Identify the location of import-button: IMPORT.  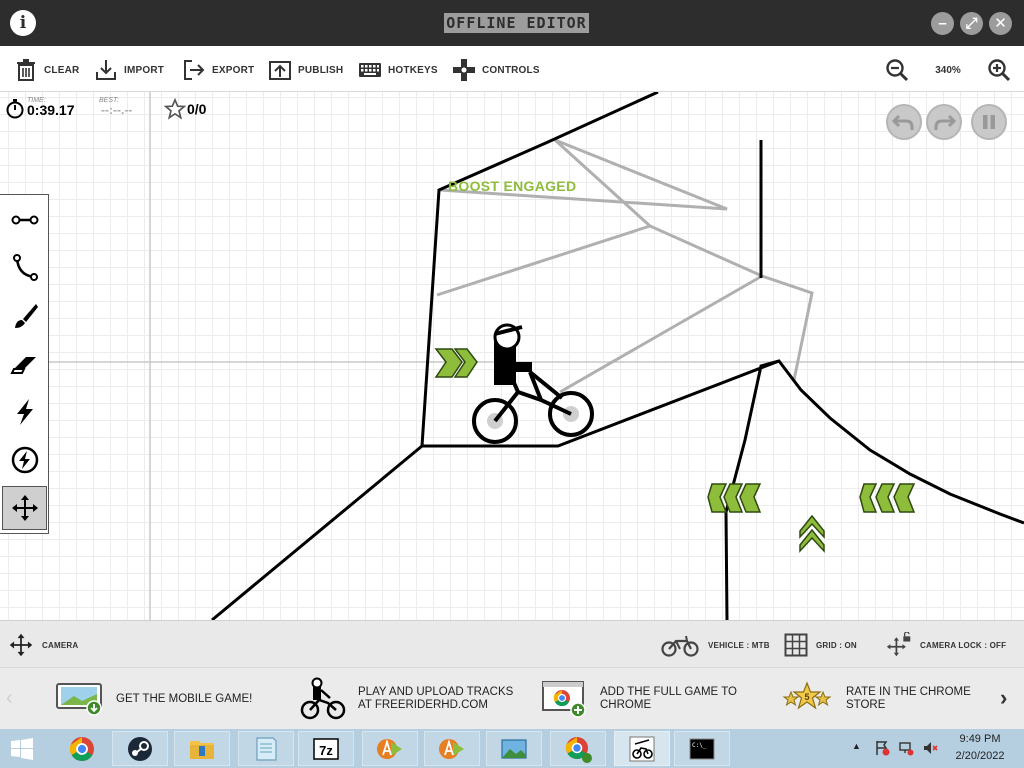
(129, 70).